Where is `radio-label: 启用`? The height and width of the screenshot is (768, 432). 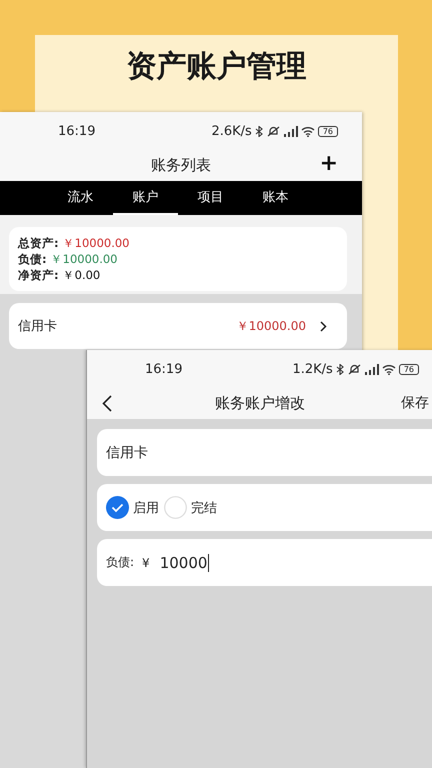 radio-label: 启用 is located at coordinates (146, 508).